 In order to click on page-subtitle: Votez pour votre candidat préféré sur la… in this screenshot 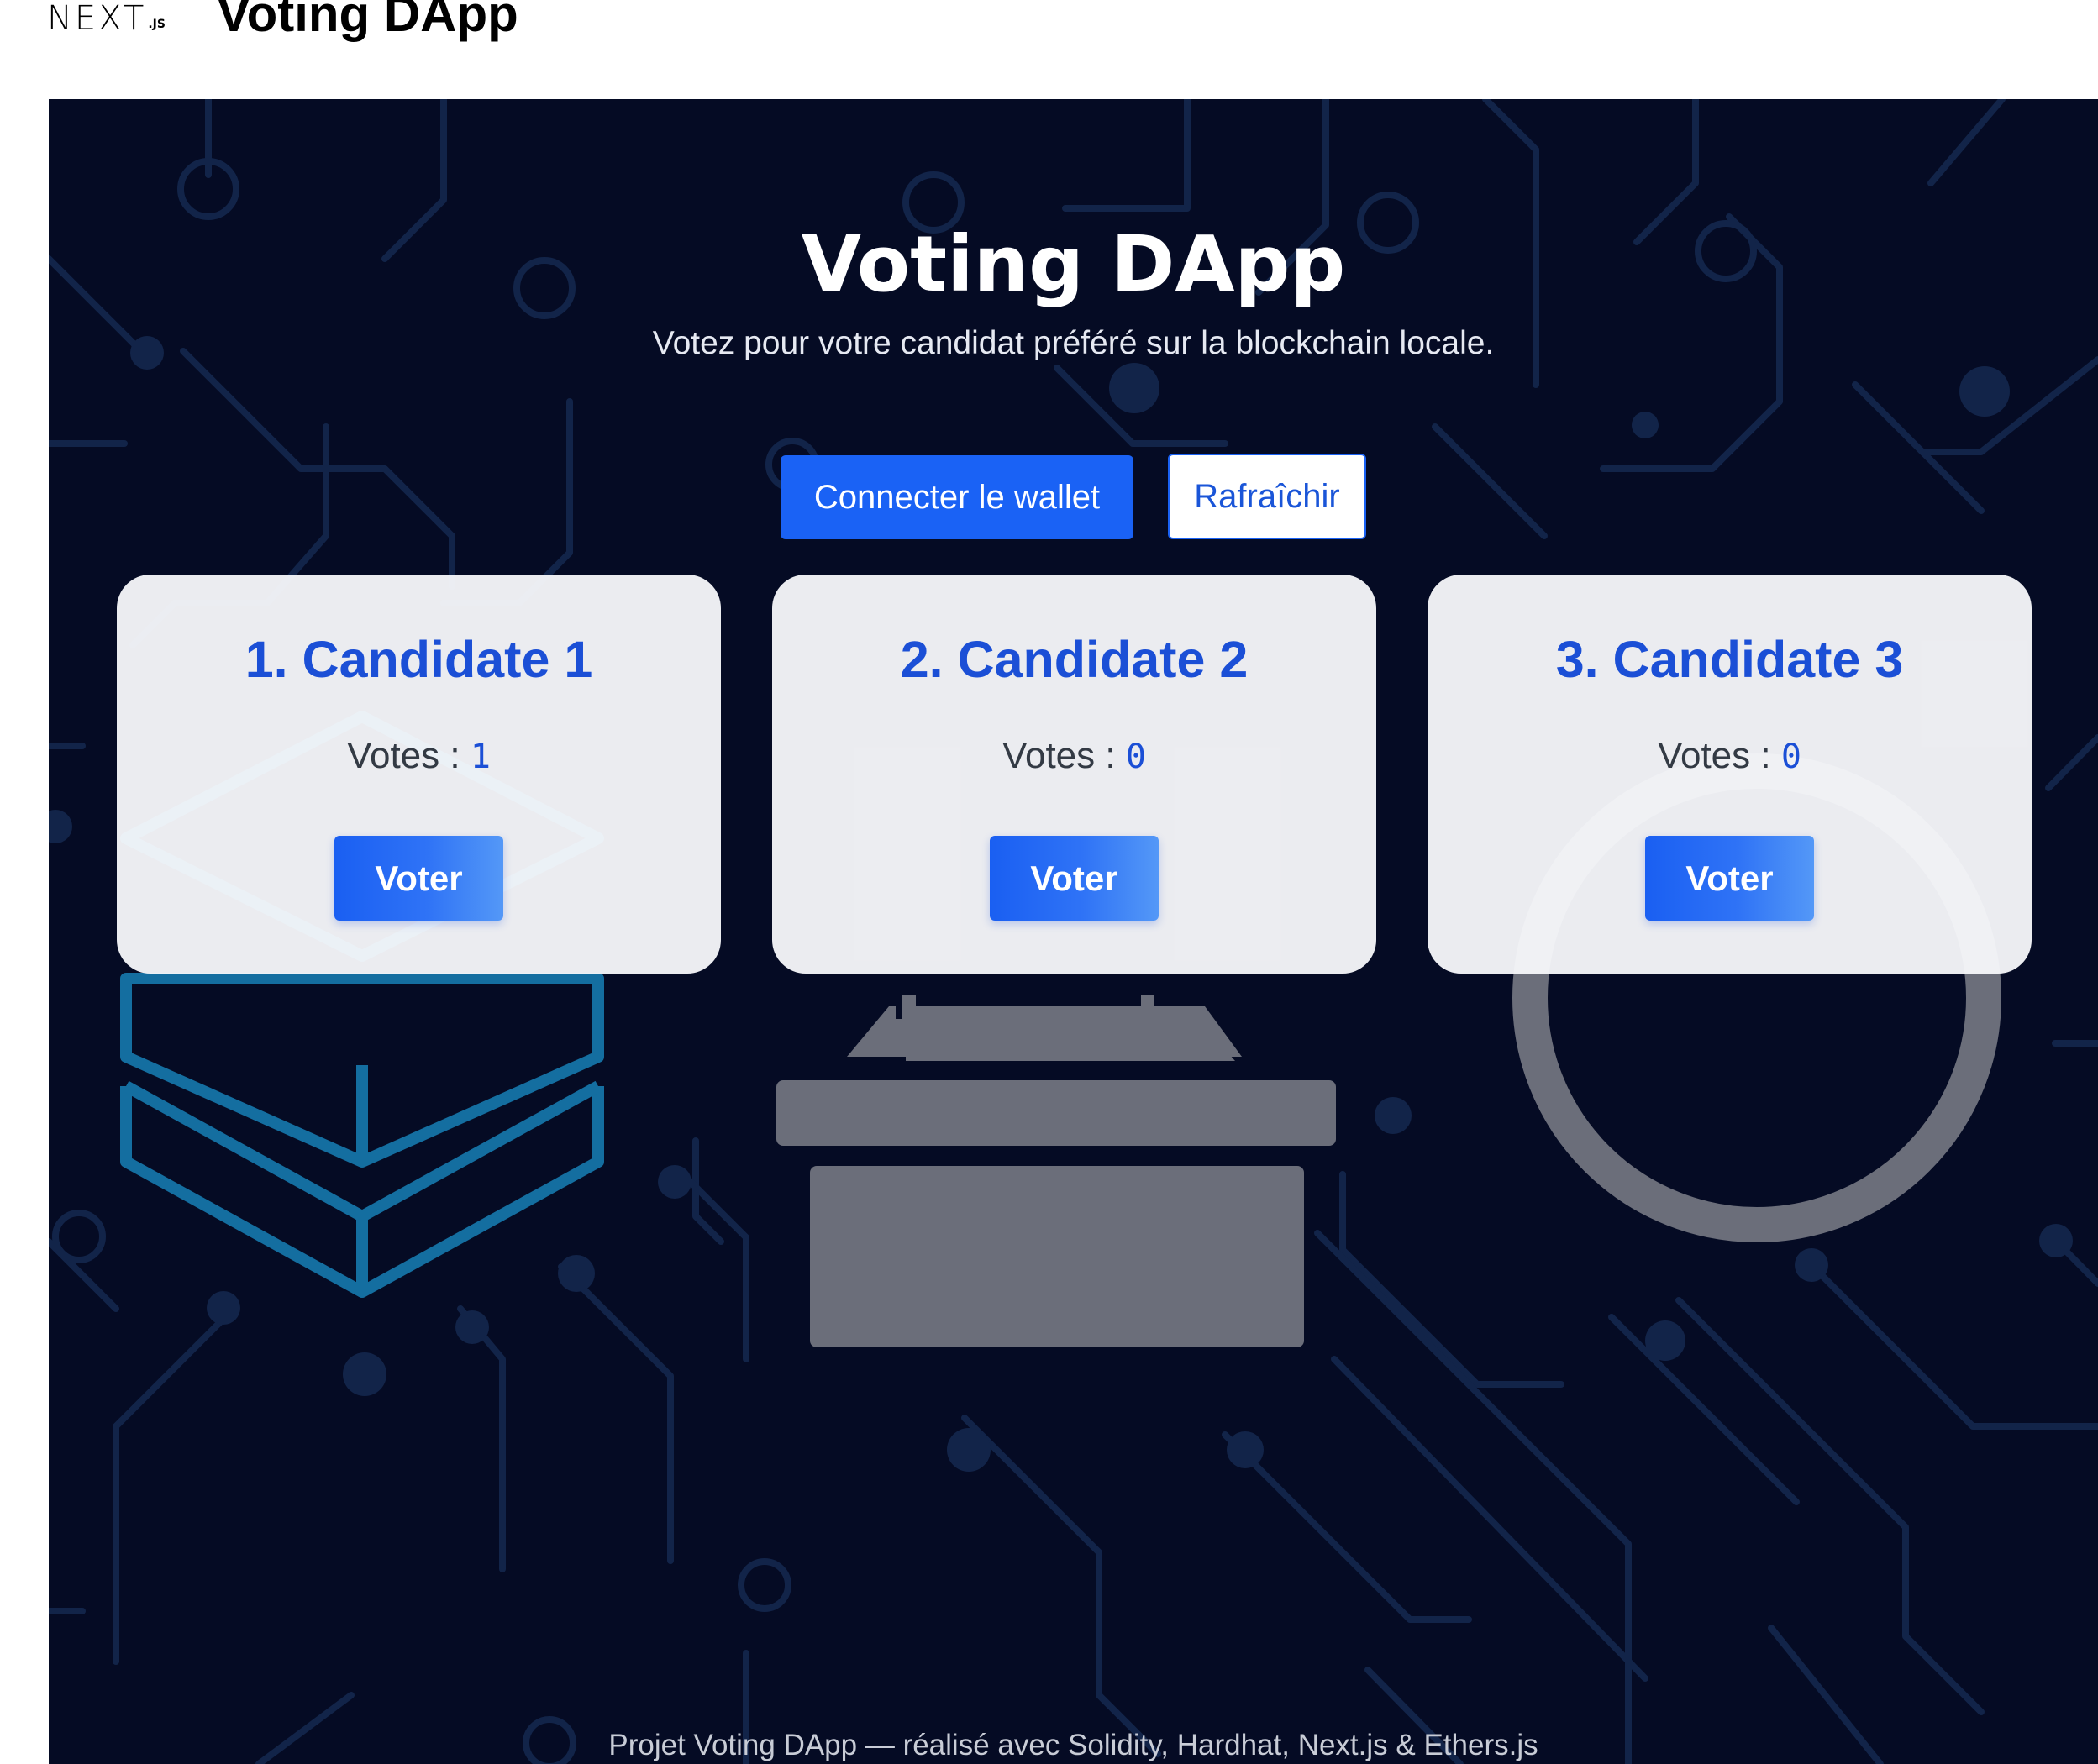, I will do `click(1073, 343)`.